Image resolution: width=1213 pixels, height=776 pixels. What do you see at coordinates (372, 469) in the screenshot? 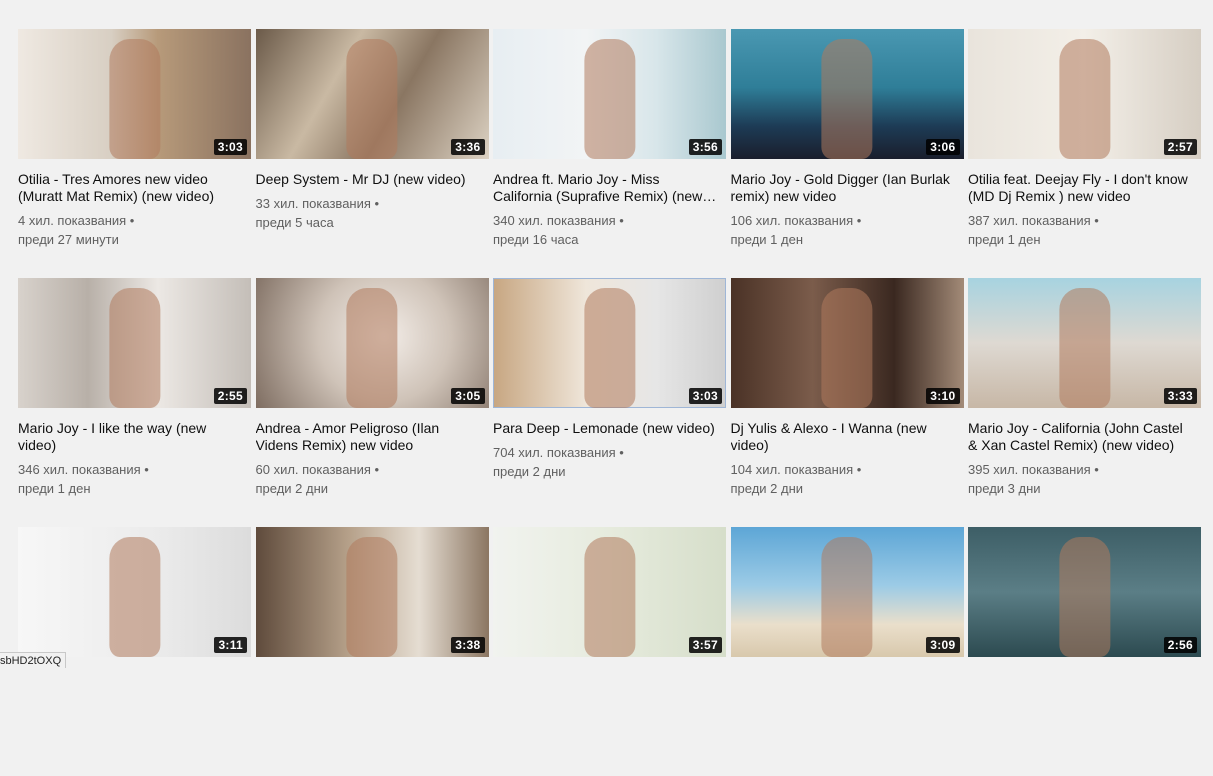
I see `view-count: 60 хил. показвания` at bounding box center [372, 469].